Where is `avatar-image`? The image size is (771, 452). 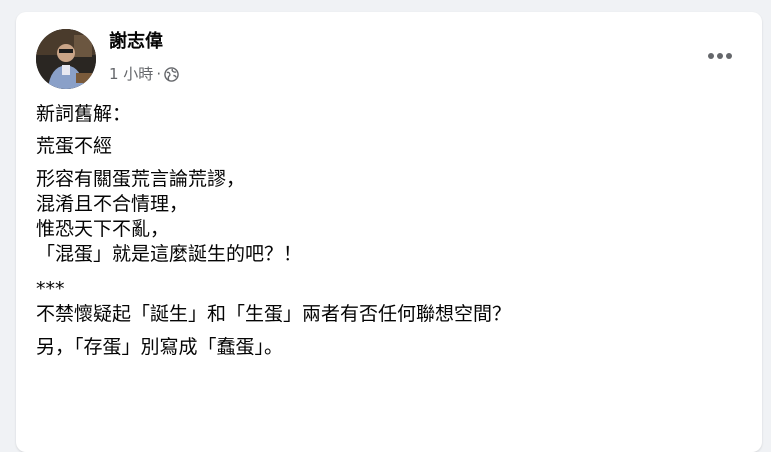
avatar-image is located at coordinates (66, 59).